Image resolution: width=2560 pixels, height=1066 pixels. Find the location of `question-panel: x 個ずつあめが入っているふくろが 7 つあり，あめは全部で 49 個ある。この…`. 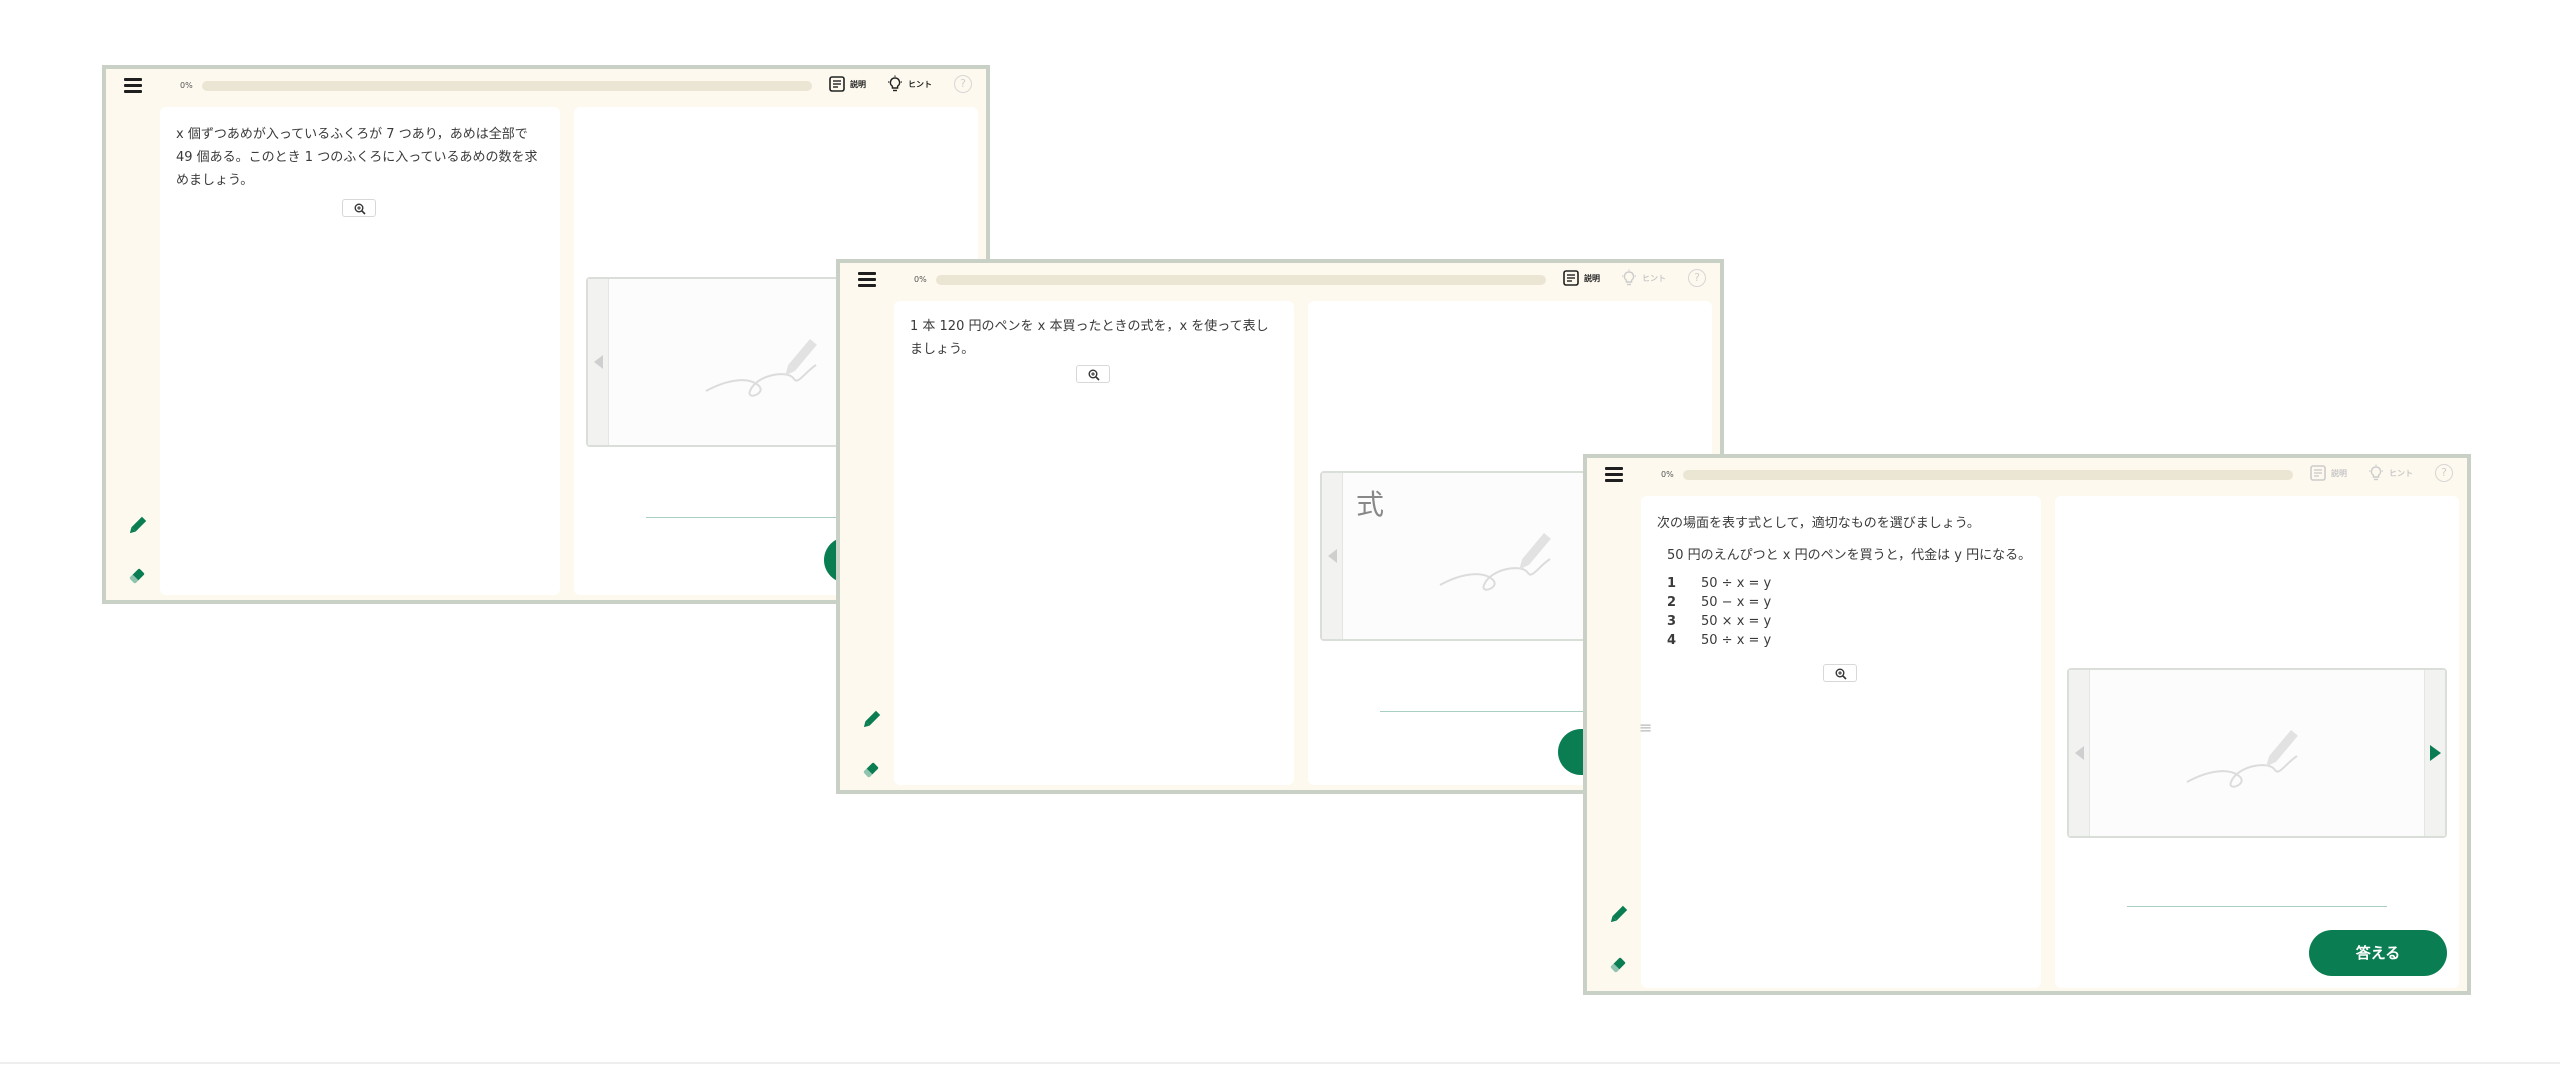

question-panel: x 個ずつあめが入っているふくろが 7 つあり，あめは全部で 49 個ある。この… is located at coordinates (360, 351).